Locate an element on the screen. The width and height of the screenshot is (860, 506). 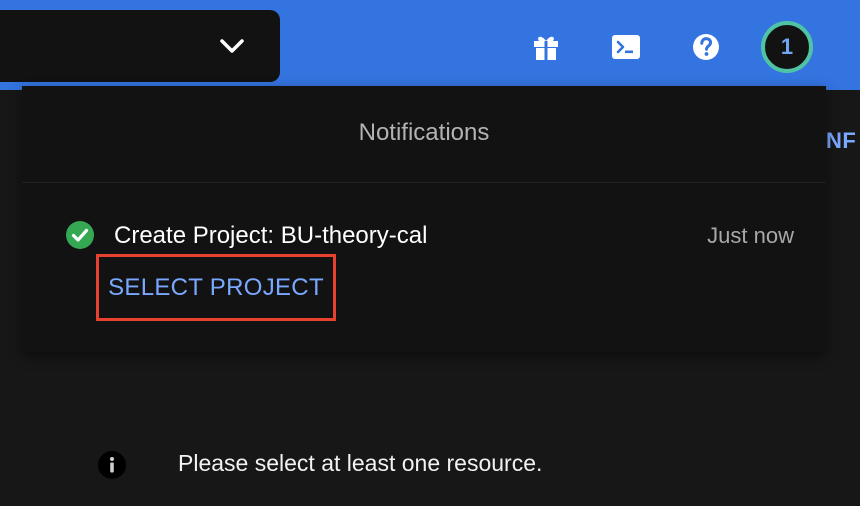
notifications-title: Notifications is located at coordinates (424, 132).